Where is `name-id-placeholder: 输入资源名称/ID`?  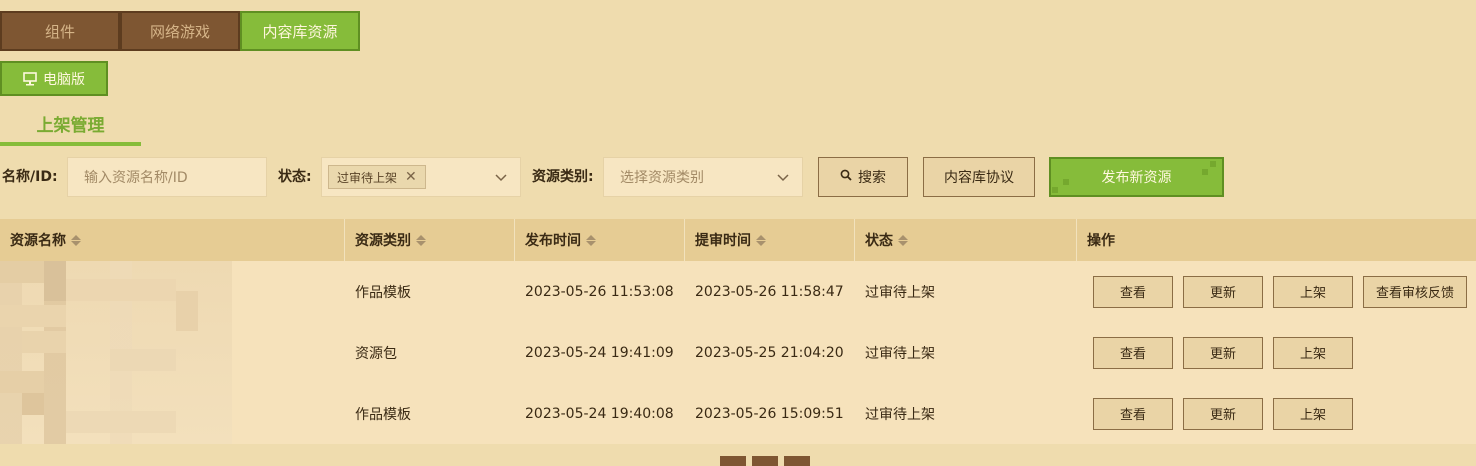
name-id-placeholder: 输入资源名称/ID is located at coordinates (136, 178).